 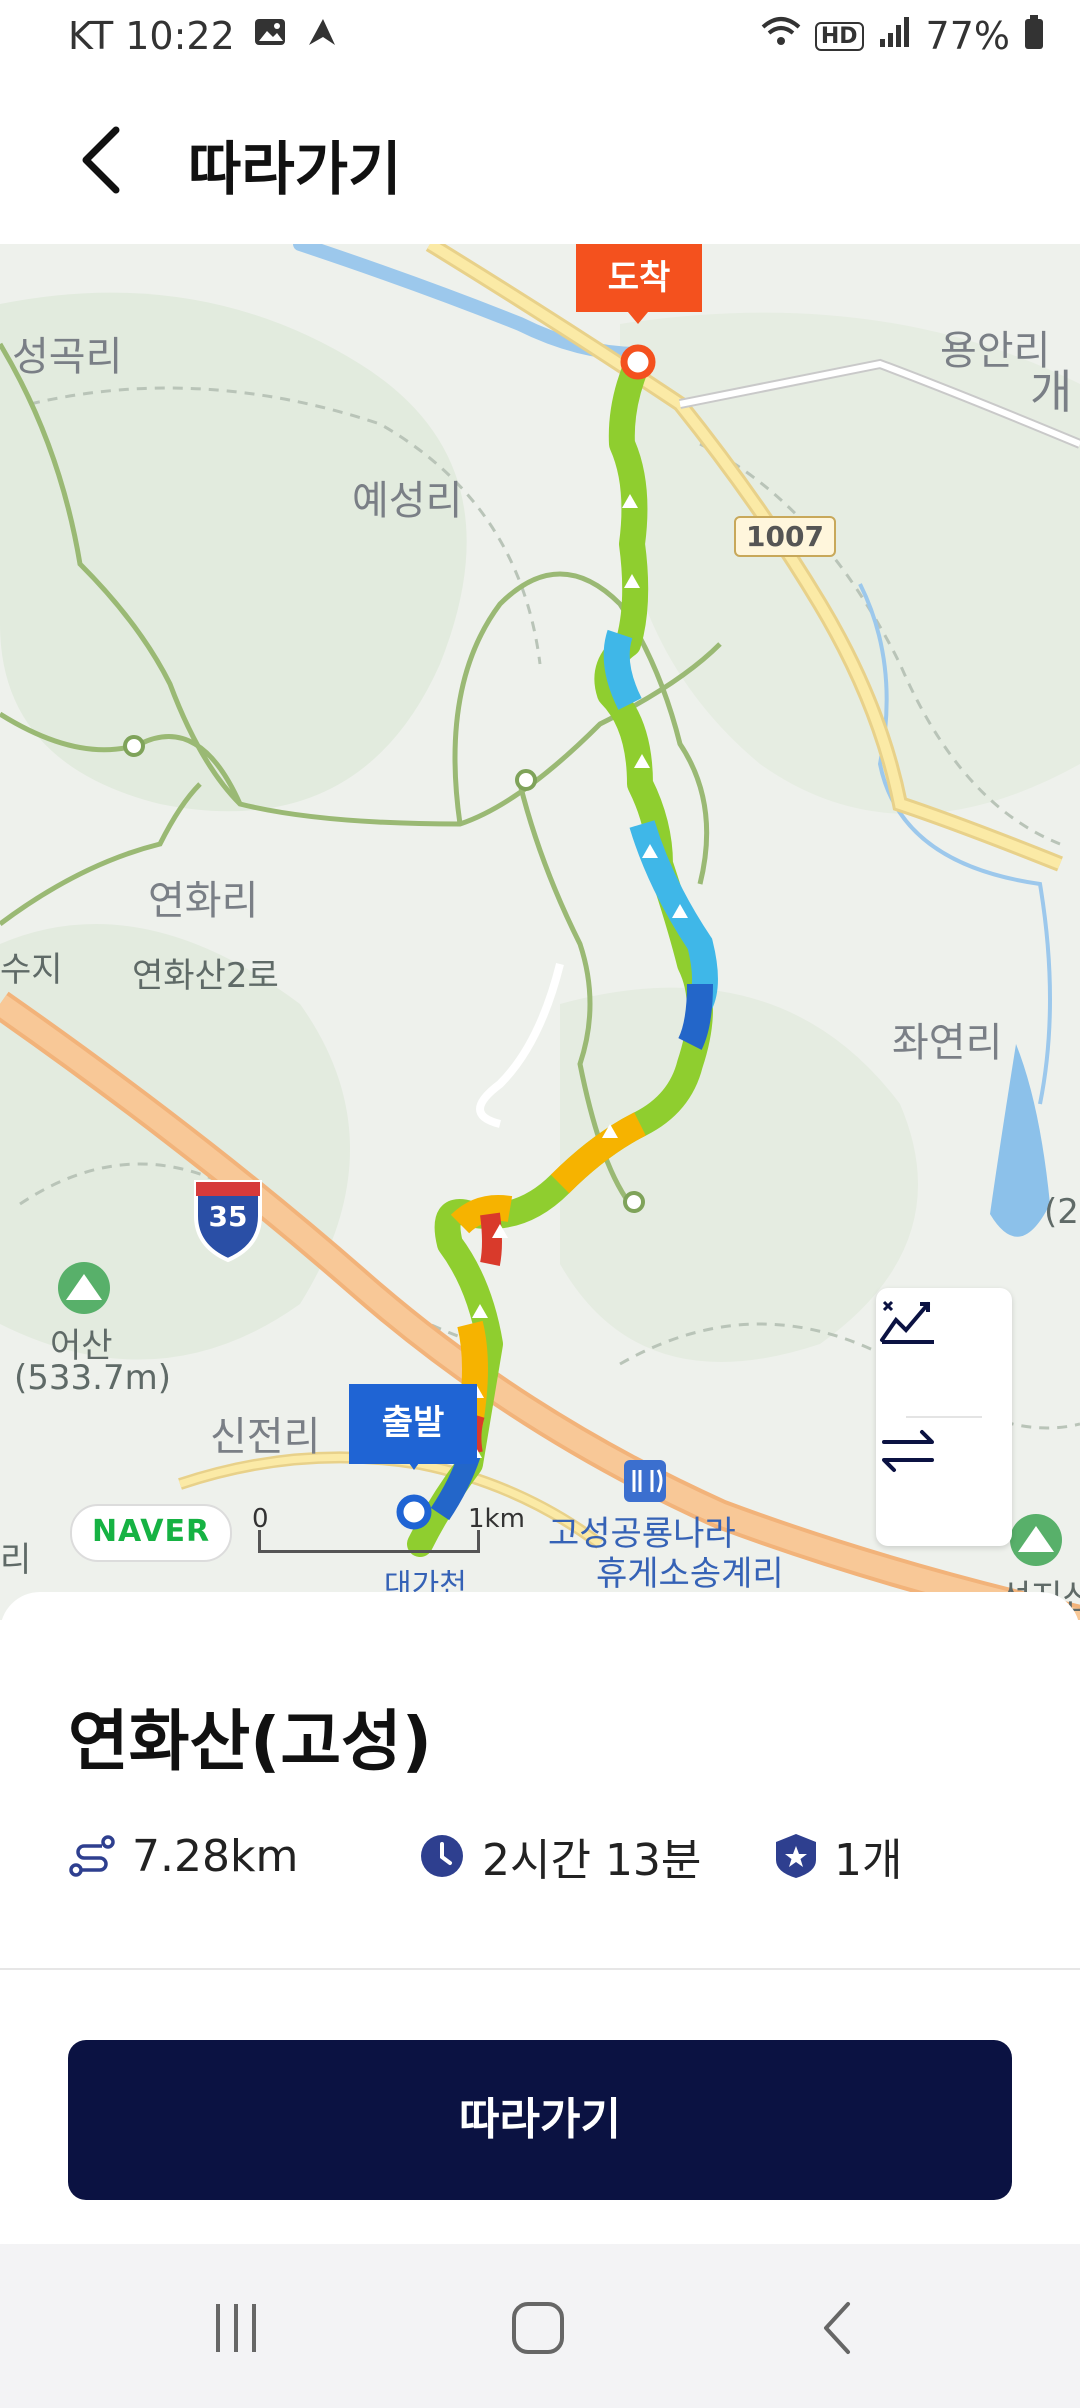 I want to click on gallery-icon, so click(x=270, y=36).